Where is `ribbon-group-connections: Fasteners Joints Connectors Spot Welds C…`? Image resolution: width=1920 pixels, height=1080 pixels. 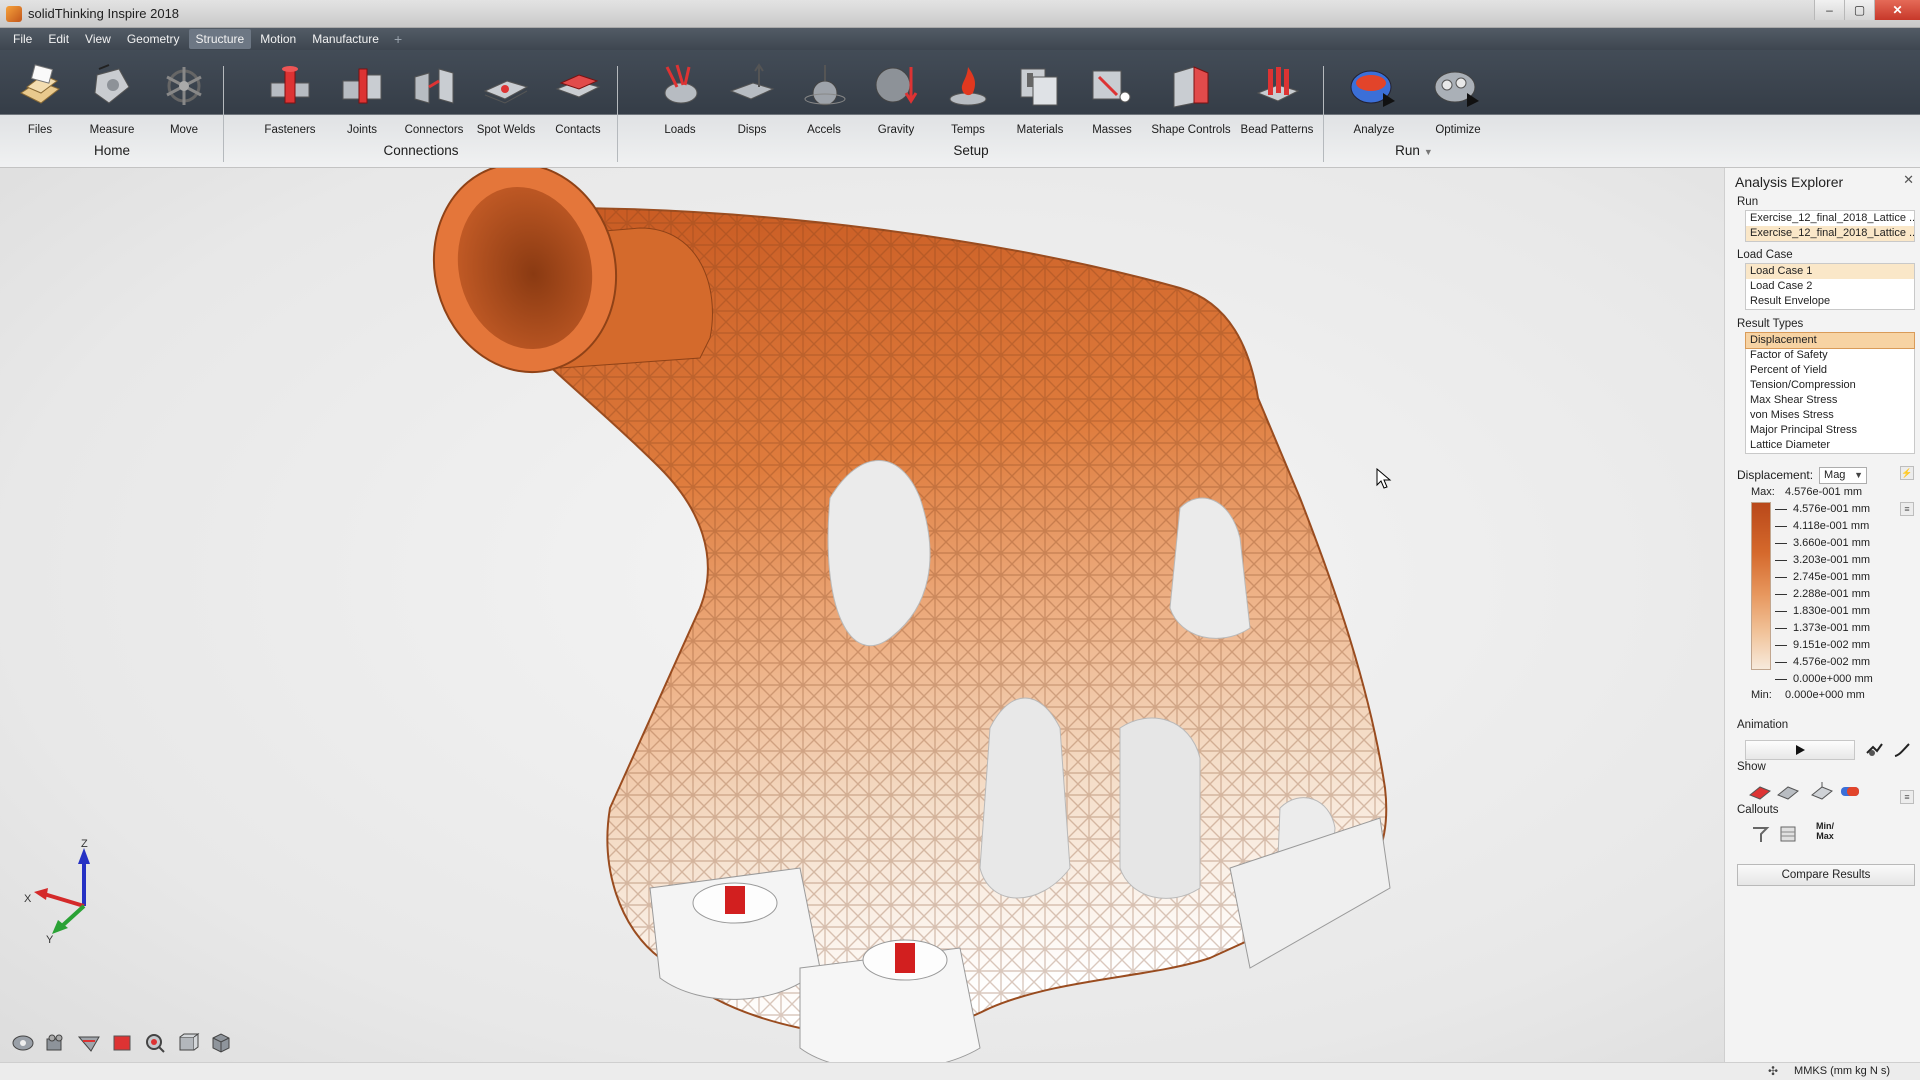
ribbon-group-connections: Fasteners Joints Connectors Spot Welds C… is located at coordinates (421, 109).